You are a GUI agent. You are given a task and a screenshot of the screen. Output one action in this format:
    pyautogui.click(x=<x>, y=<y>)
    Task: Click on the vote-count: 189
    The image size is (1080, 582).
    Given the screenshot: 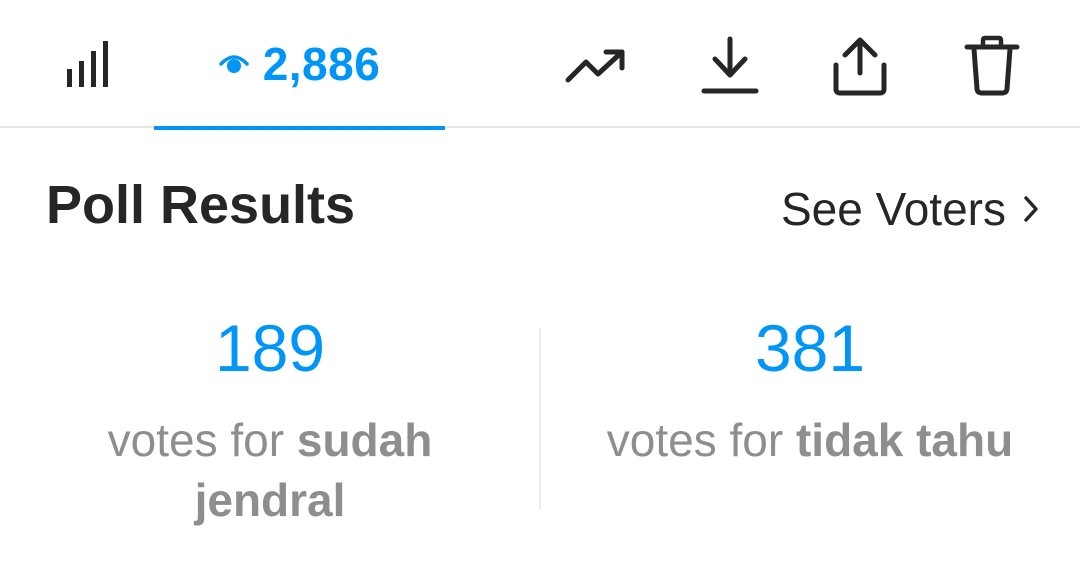 What is the action you would take?
    pyautogui.click(x=270, y=348)
    